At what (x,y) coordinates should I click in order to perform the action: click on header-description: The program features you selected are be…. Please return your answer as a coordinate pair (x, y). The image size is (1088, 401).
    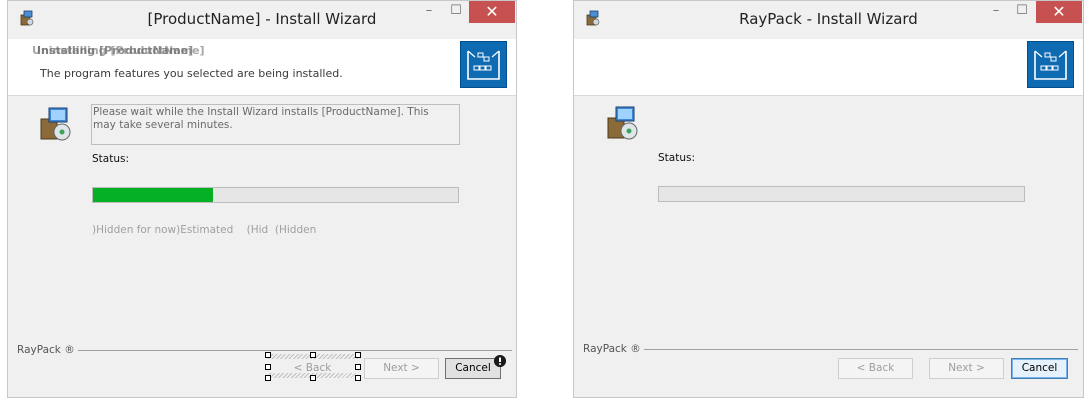
    Looking at the image, I should click on (191, 73).